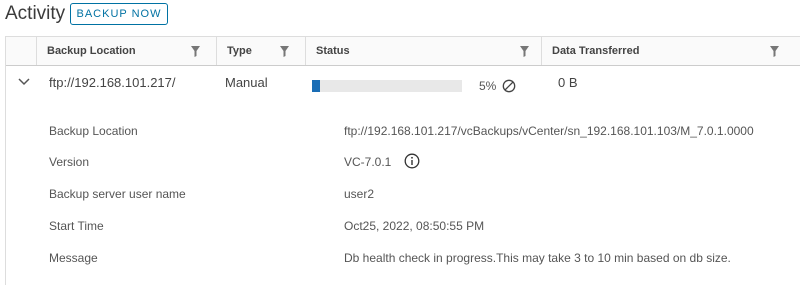  Describe the element at coordinates (69, 162) in the screenshot. I see `detail-label: Version` at that location.